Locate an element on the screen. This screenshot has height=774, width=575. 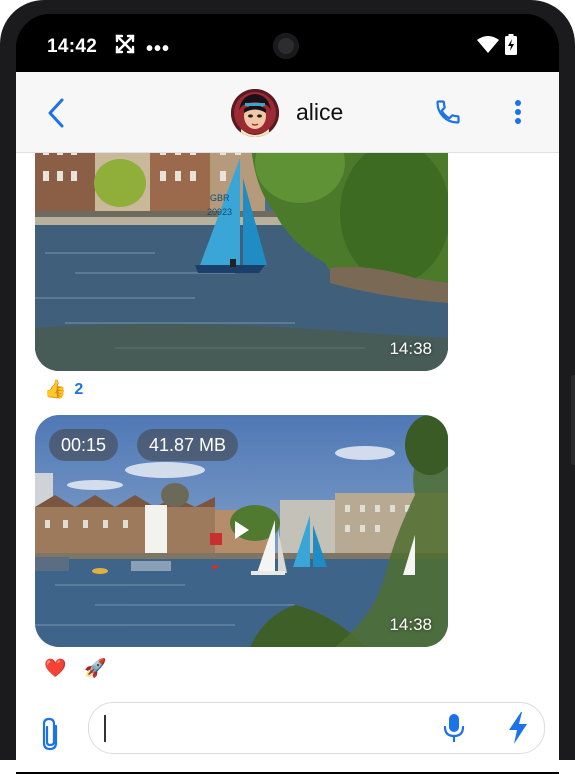
avatar is located at coordinates (255, 113).